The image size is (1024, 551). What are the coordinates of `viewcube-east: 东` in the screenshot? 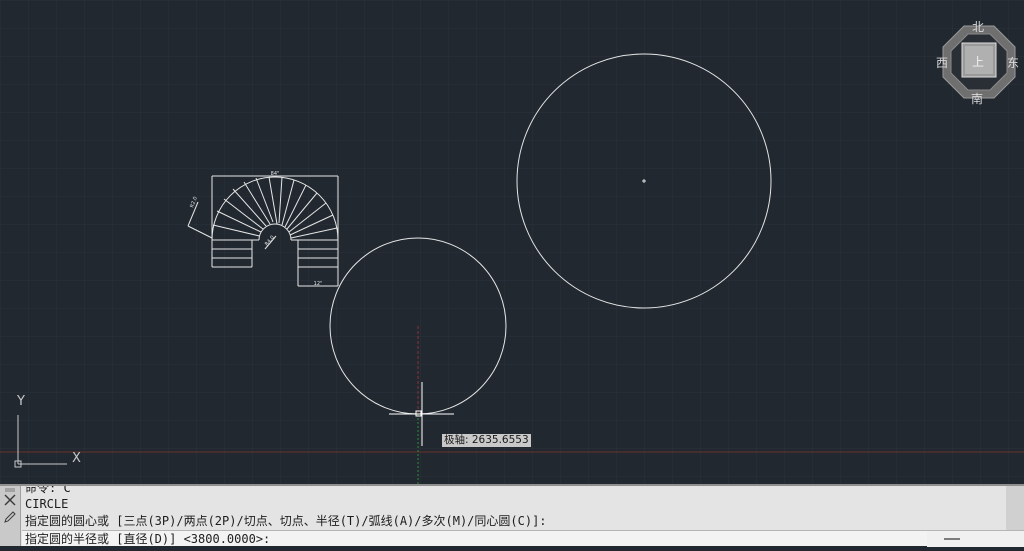 It's located at (1013, 62).